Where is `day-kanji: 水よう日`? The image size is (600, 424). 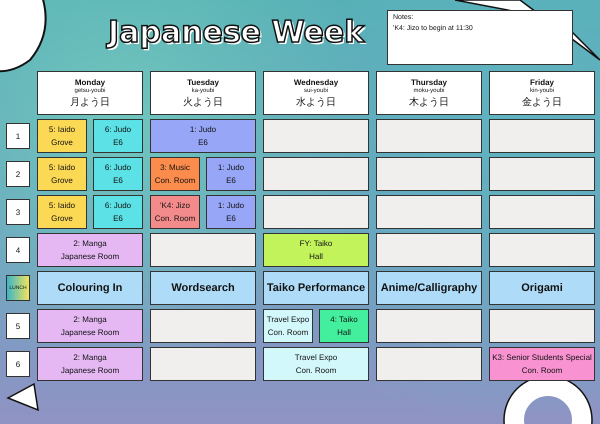
day-kanji: 水よう日 is located at coordinates (316, 102).